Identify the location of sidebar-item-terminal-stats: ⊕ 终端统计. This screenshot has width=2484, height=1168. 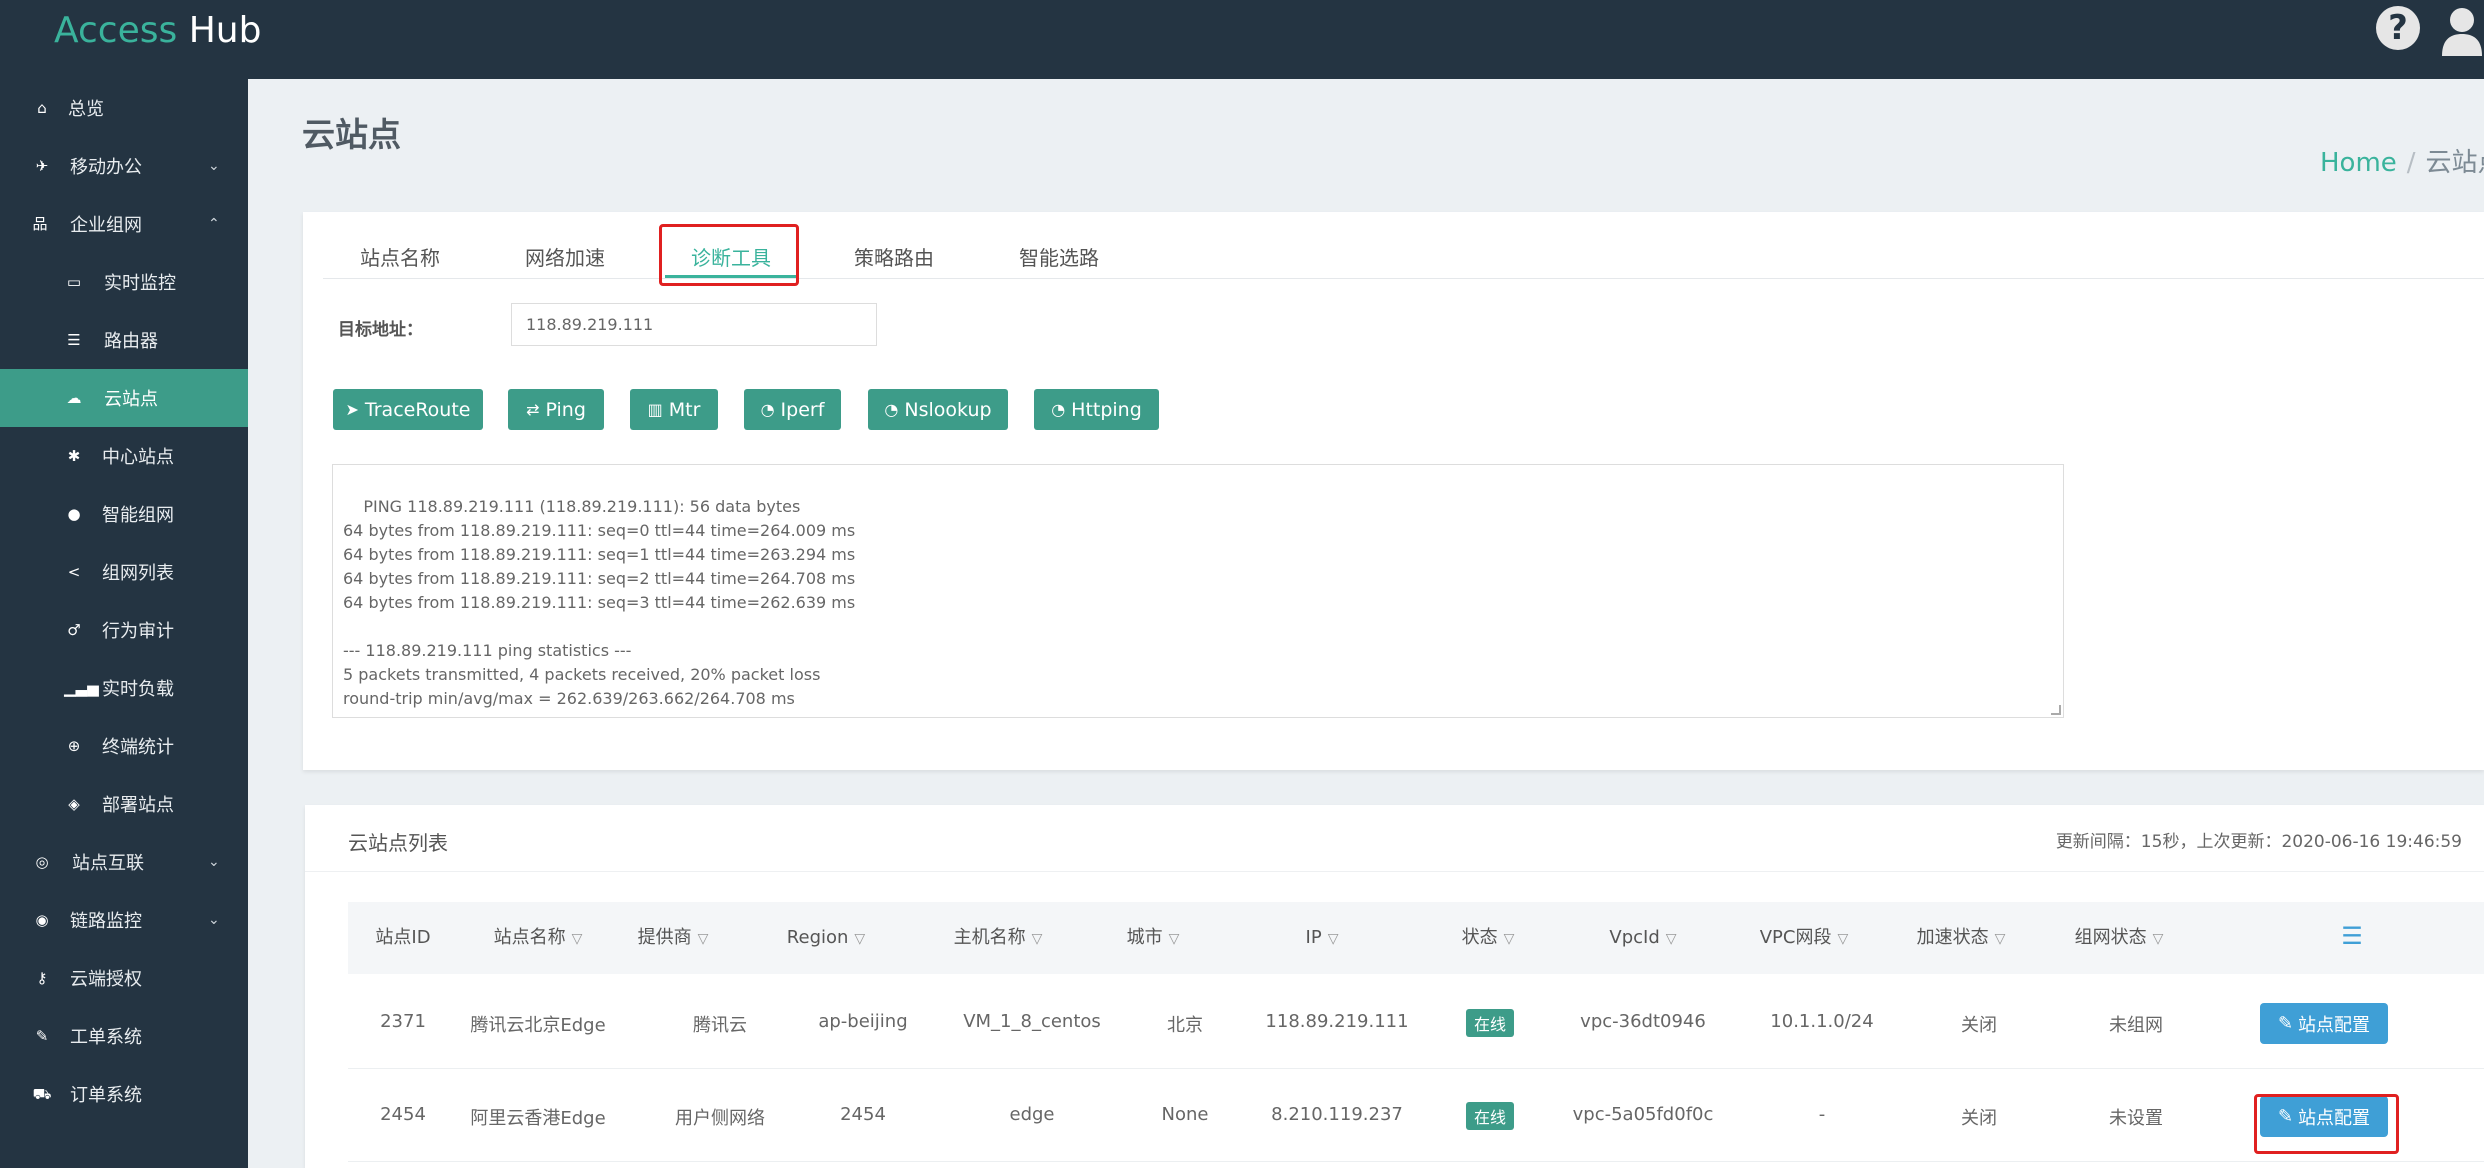
(124, 746).